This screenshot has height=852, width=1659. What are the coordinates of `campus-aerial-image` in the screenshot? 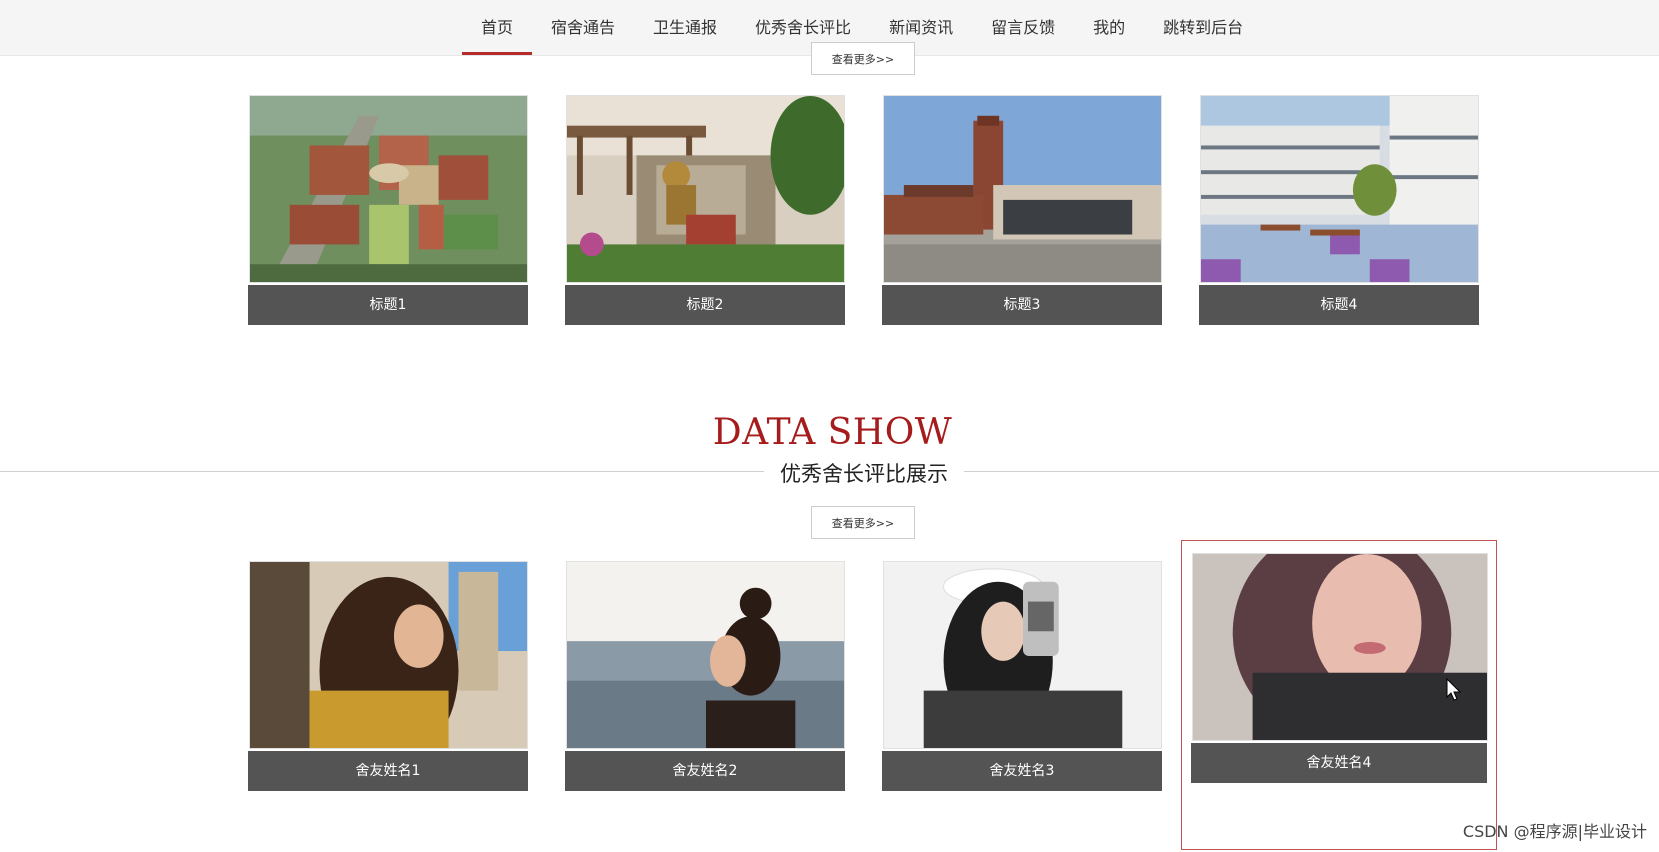 It's located at (388, 189).